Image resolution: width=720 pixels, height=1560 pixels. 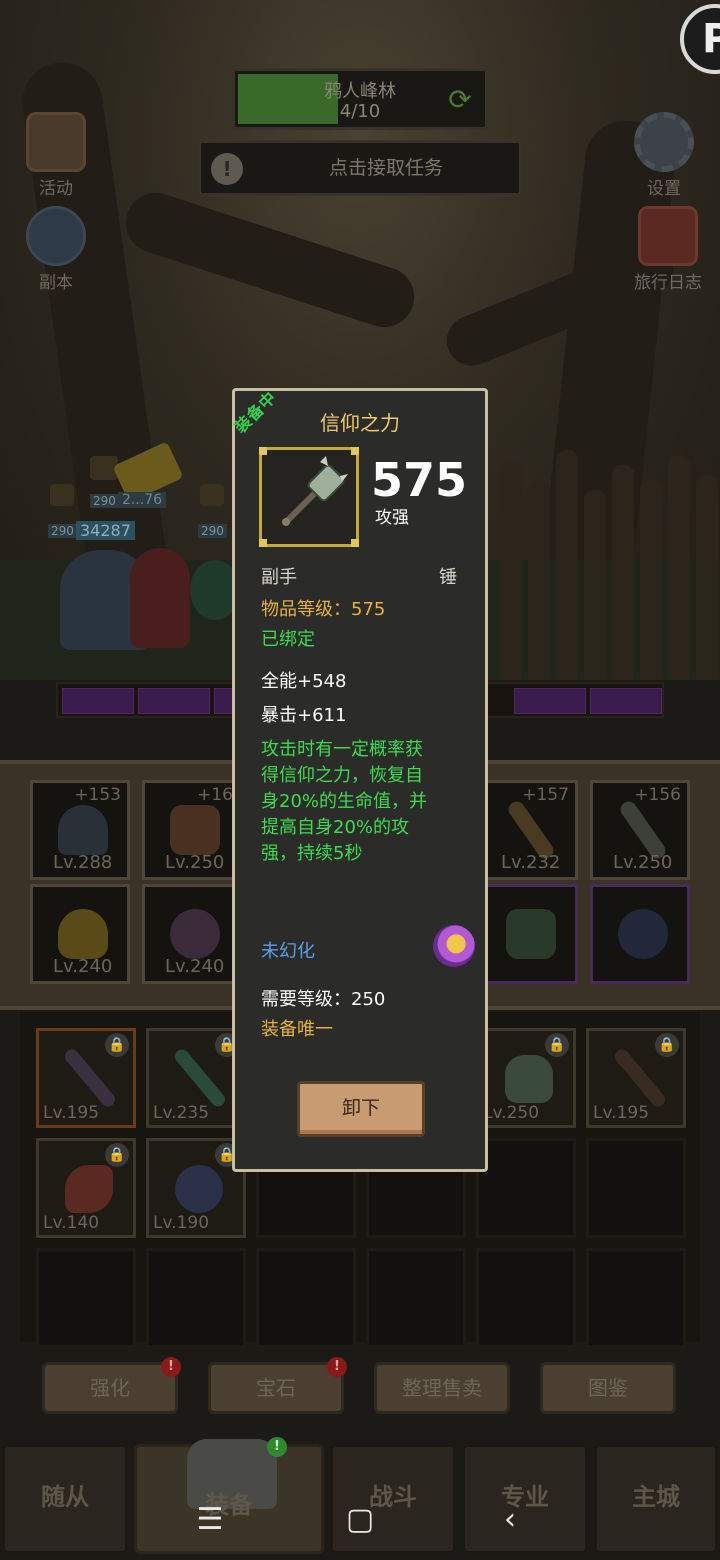 I want to click on equipped-slot: +157 Lv.232, so click(x=528, y=830).